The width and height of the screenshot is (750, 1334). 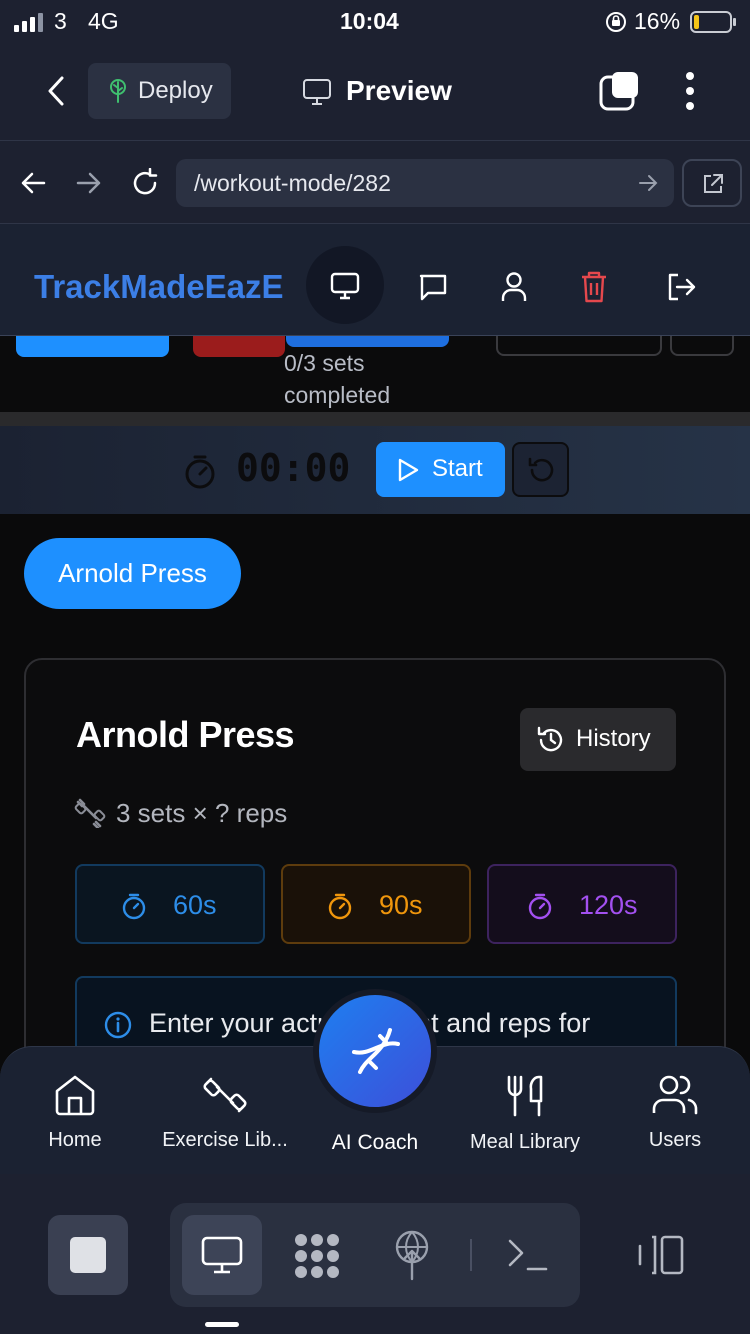 I want to click on sets-info: 3 sets × ? reps, so click(x=202, y=813).